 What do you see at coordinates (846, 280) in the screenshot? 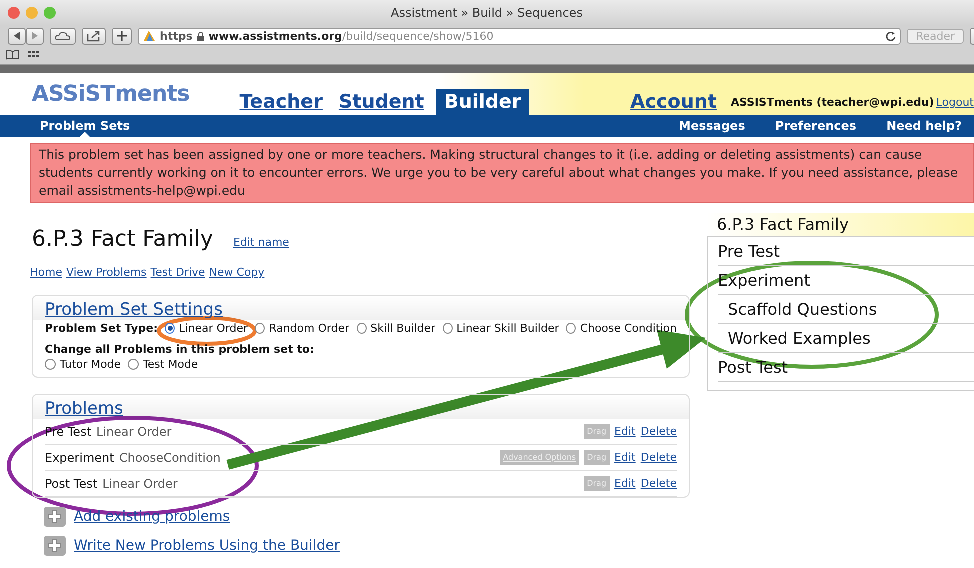
I see `tree-item: Experiment` at bounding box center [846, 280].